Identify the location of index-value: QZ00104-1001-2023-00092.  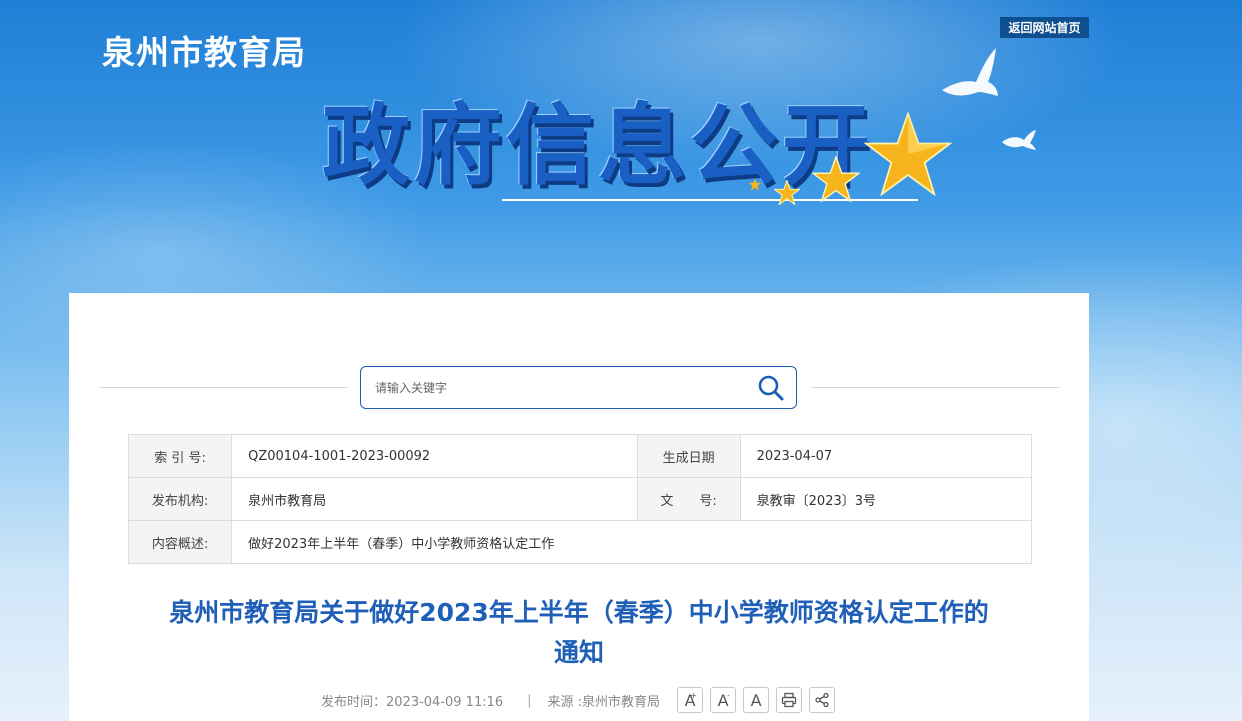
(434, 456).